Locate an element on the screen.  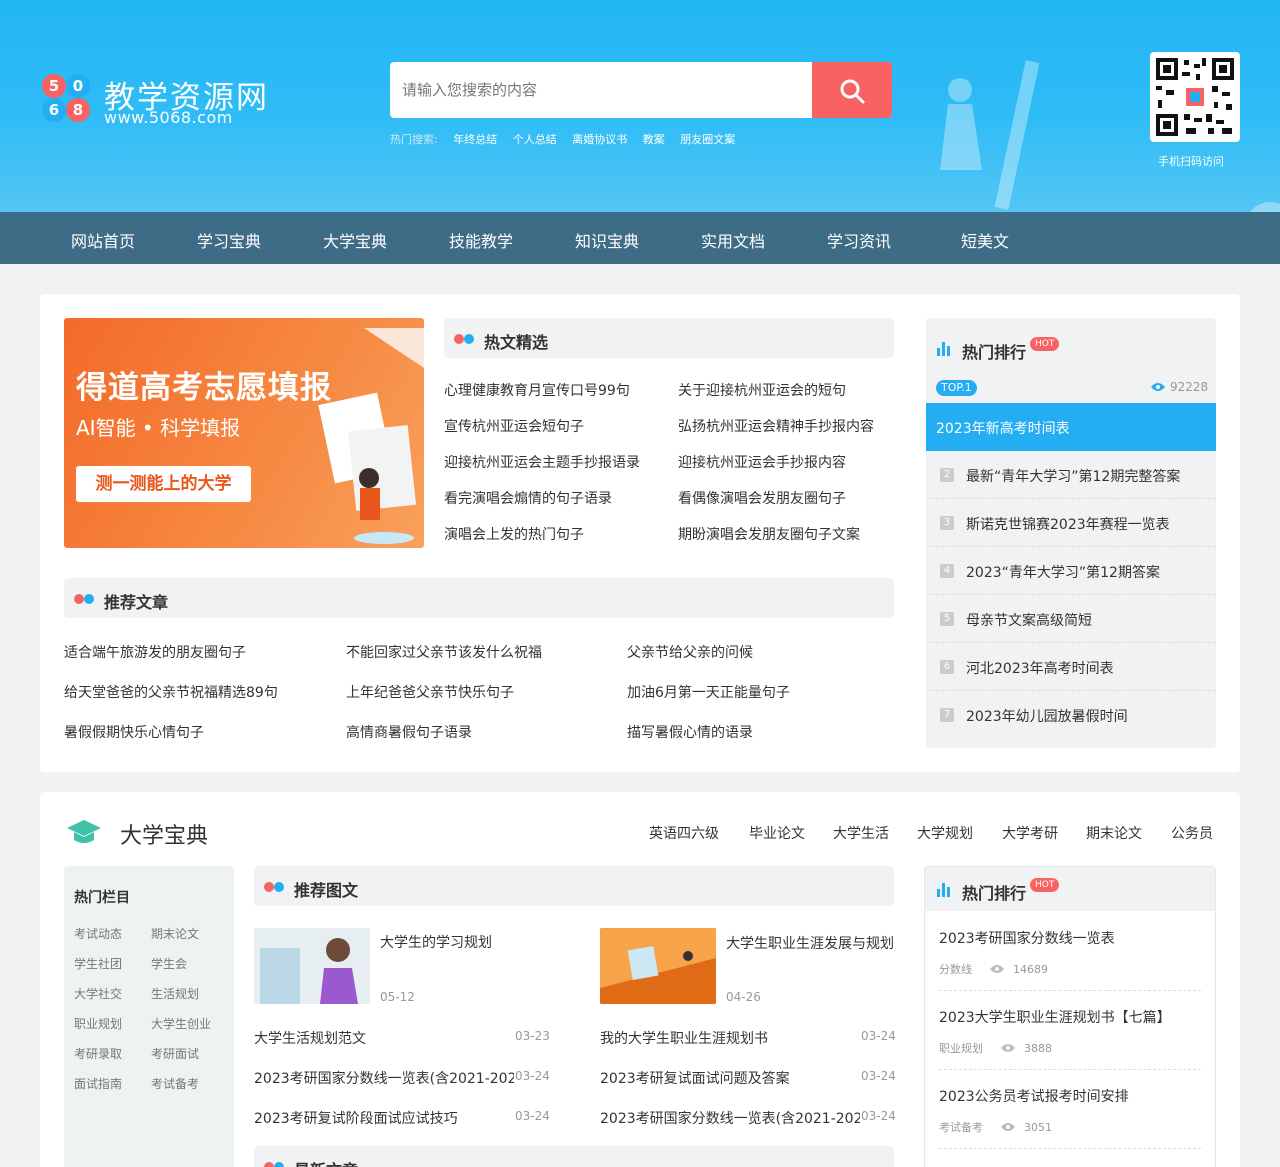
rank-article-meta: 分数线 14689 is located at coordinates (993, 969).